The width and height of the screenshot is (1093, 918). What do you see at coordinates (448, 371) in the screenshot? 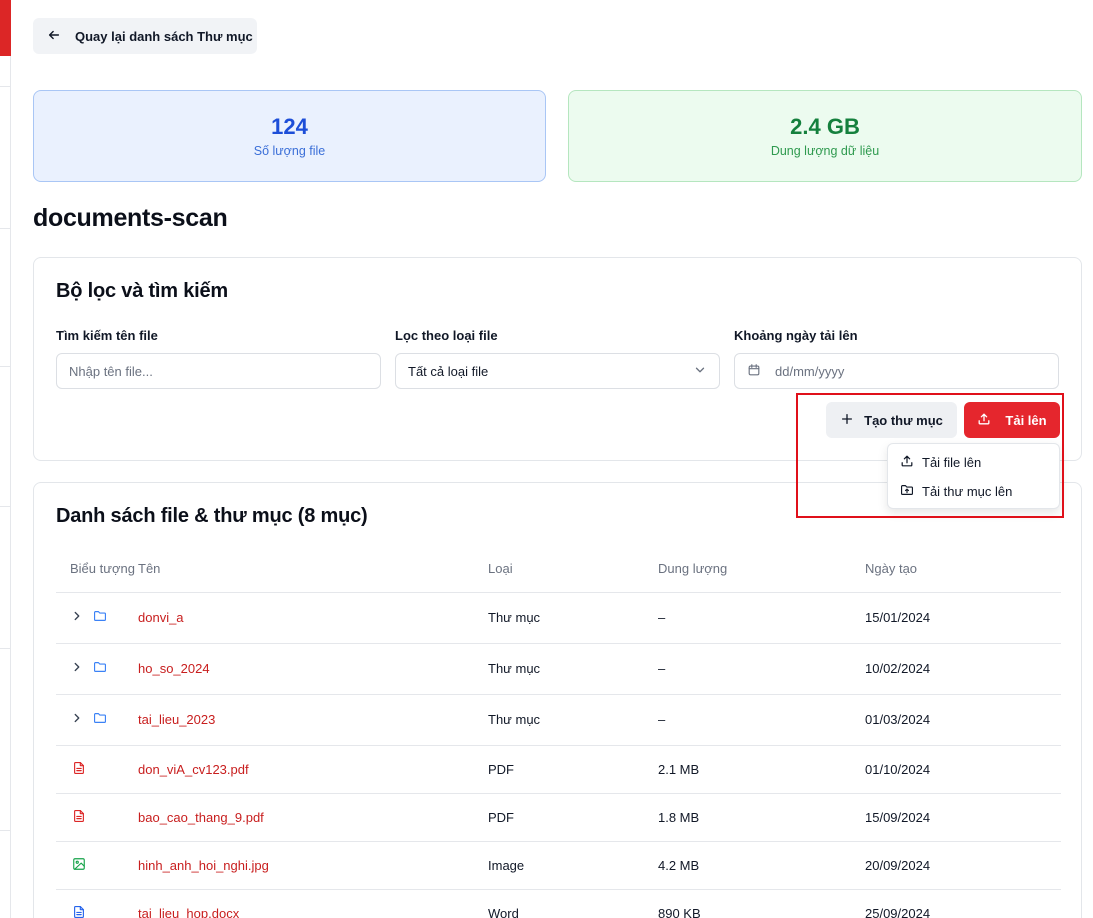
I see `file-type-selected: Tất cả loại file` at bounding box center [448, 371].